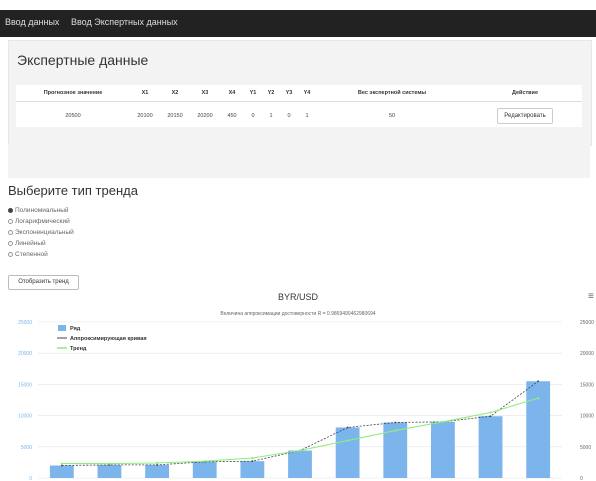 Image resolution: width=596 pixels, height=481 pixels. I want to click on col-x3-header: X3, so click(205, 93).